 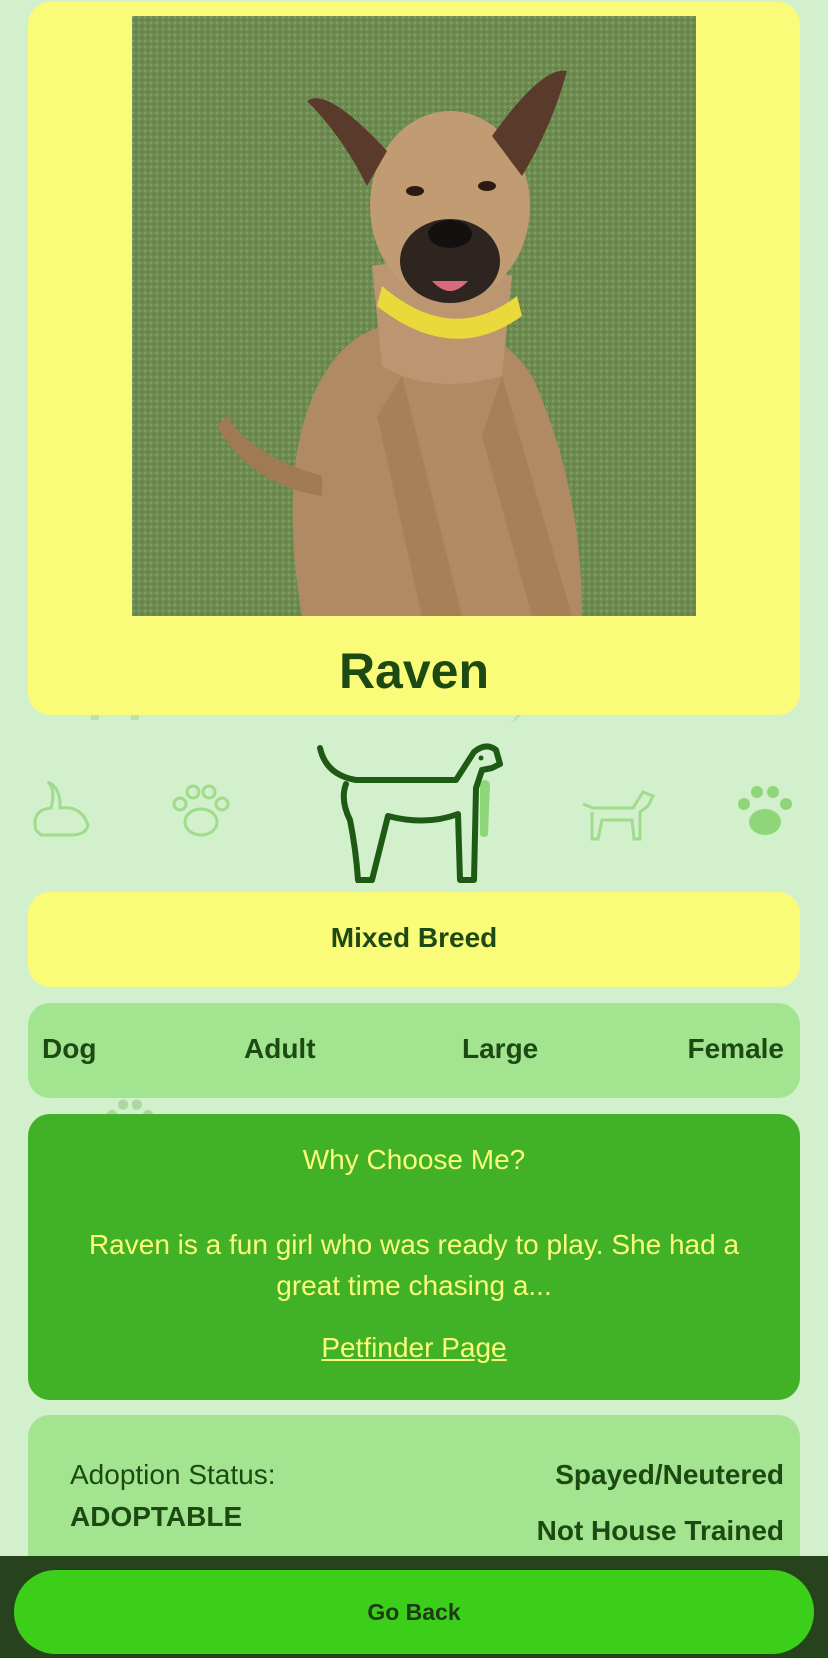 I want to click on trait-size: Large, so click(x=500, y=1048).